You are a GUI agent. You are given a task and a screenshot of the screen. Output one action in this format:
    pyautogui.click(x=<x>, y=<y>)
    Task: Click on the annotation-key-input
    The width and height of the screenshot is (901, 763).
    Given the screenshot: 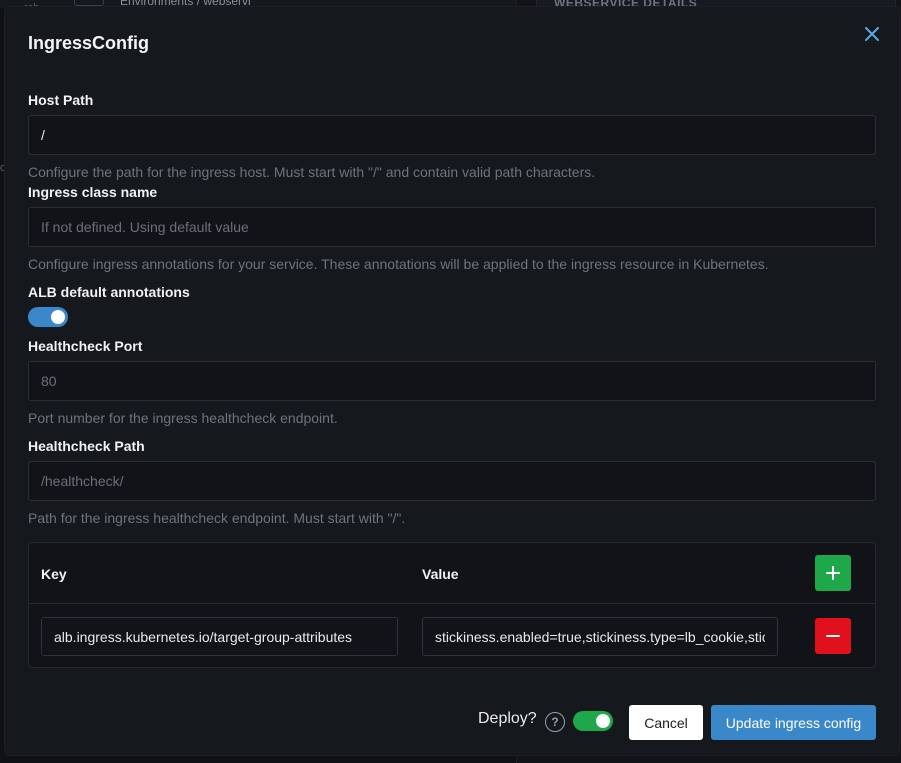 What is the action you would take?
    pyautogui.click(x=219, y=636)
    